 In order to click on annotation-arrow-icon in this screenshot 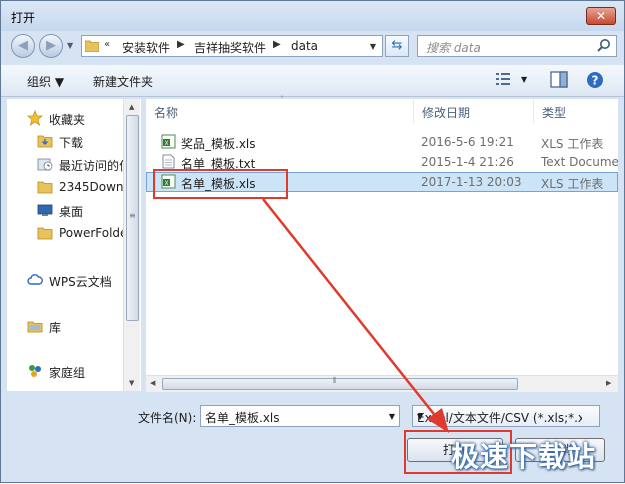, I will do `click(355, 315)`.